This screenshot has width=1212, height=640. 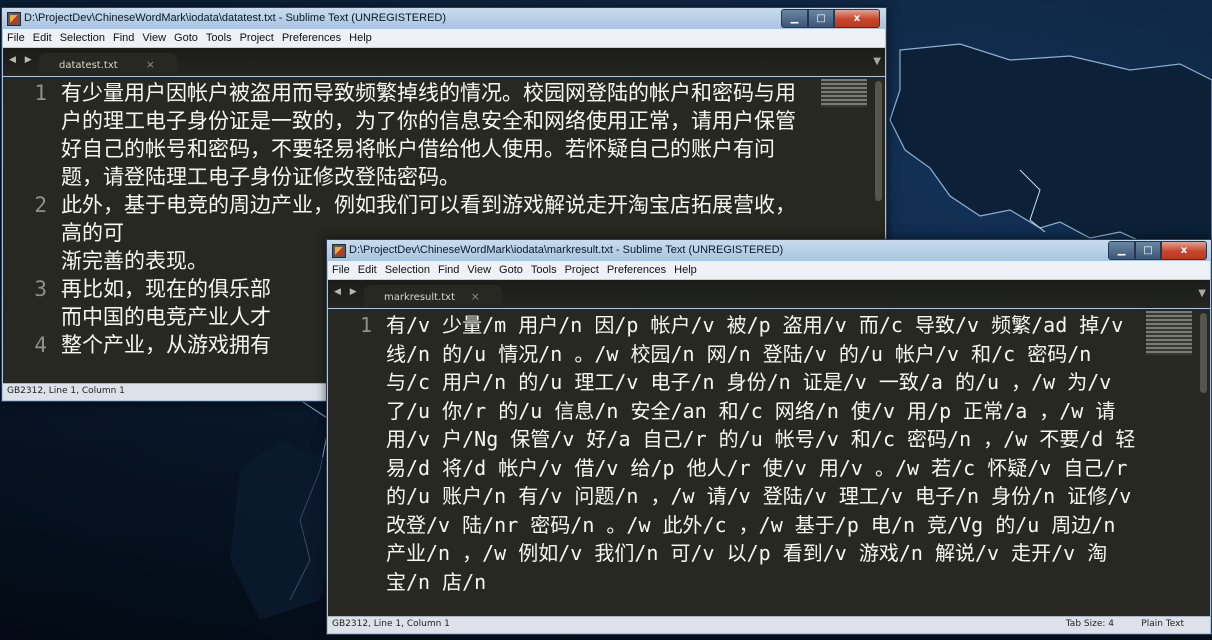 I want to click on line-gutter, so click(x=354, y=462).